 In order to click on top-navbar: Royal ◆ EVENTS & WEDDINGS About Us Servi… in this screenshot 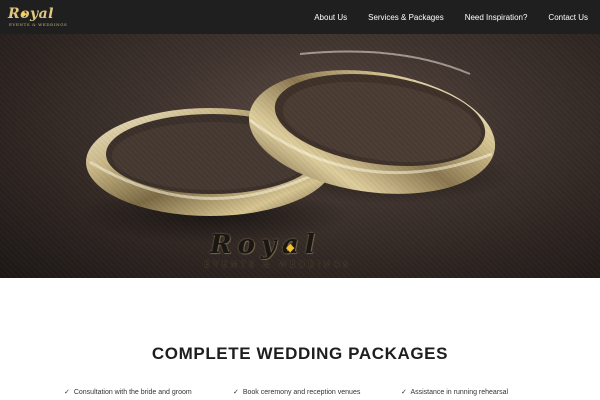, I will do `click(300, 17)`.